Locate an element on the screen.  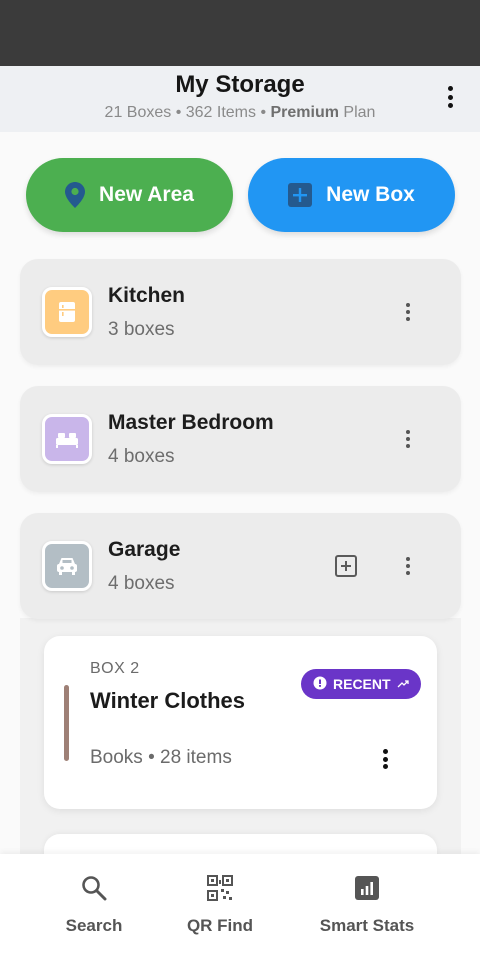
status-bar is located at coordinates (240, 33).